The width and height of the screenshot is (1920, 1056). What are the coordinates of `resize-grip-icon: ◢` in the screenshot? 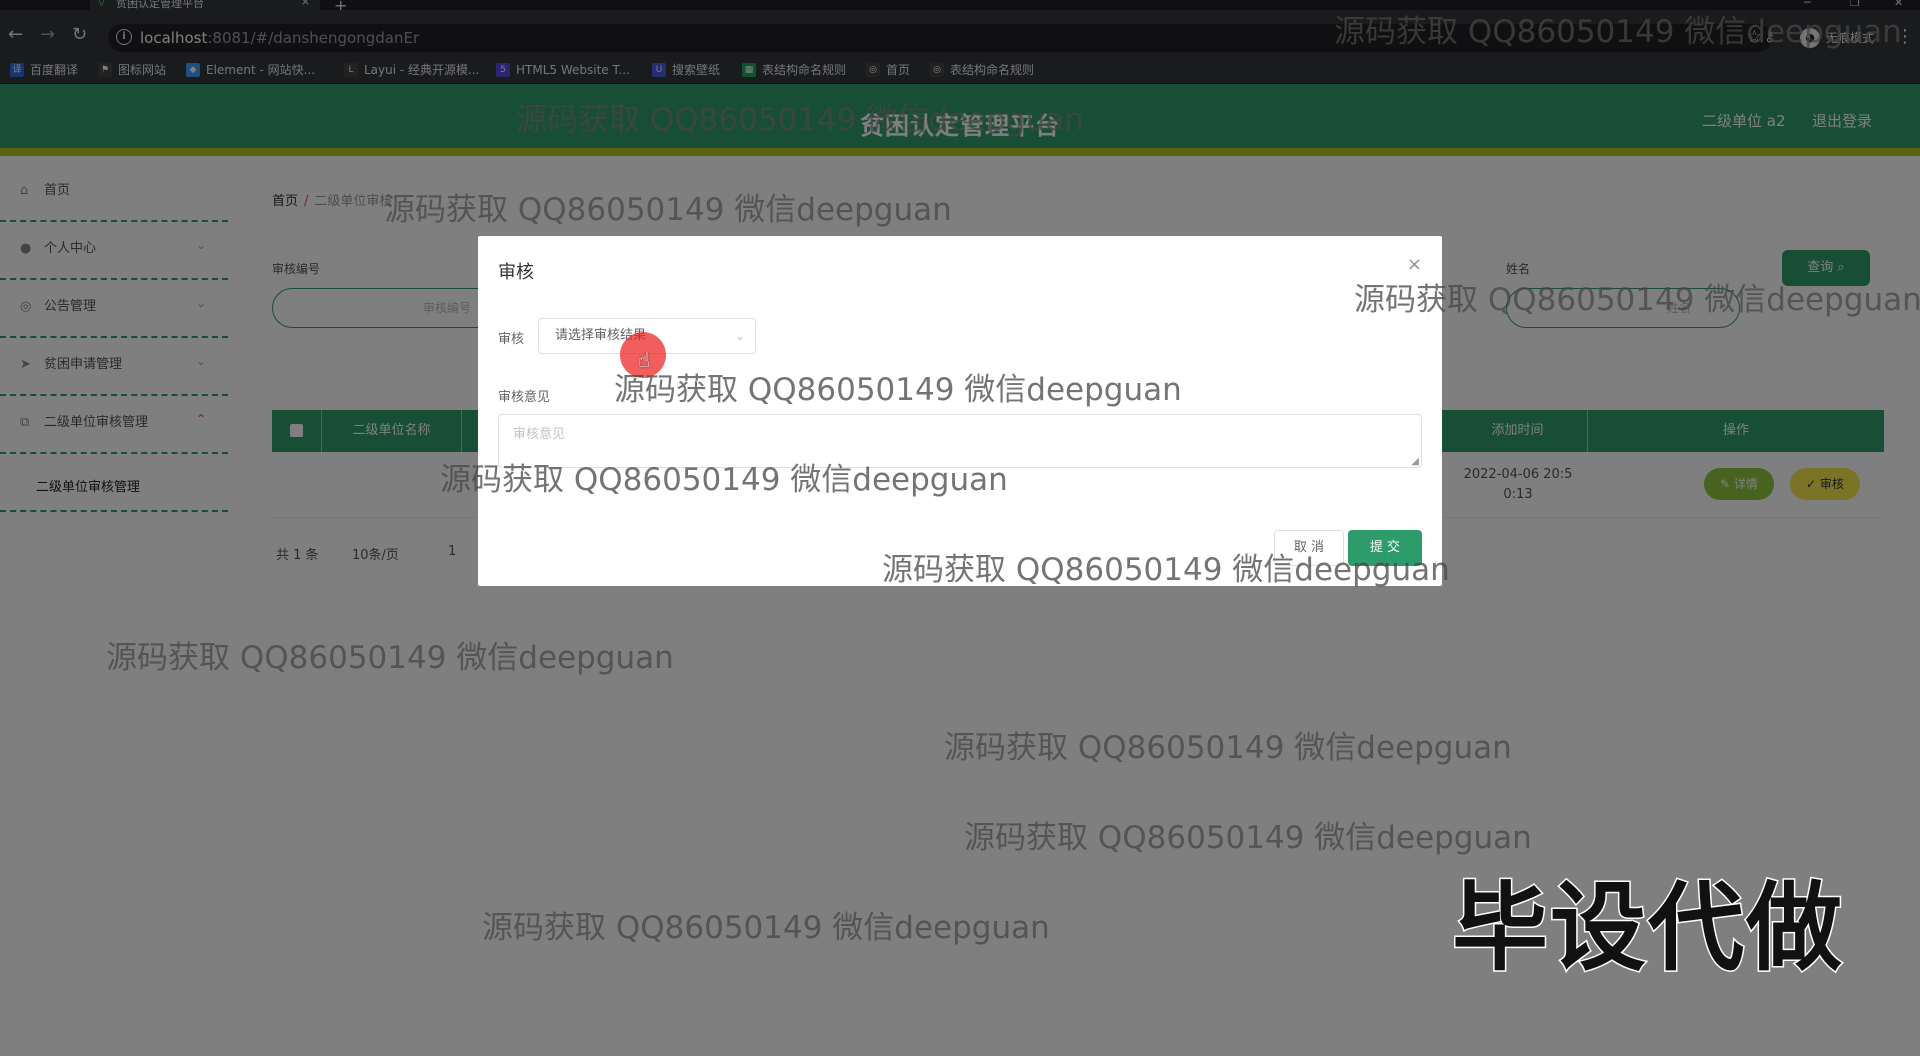 It's located at (1415, 462).